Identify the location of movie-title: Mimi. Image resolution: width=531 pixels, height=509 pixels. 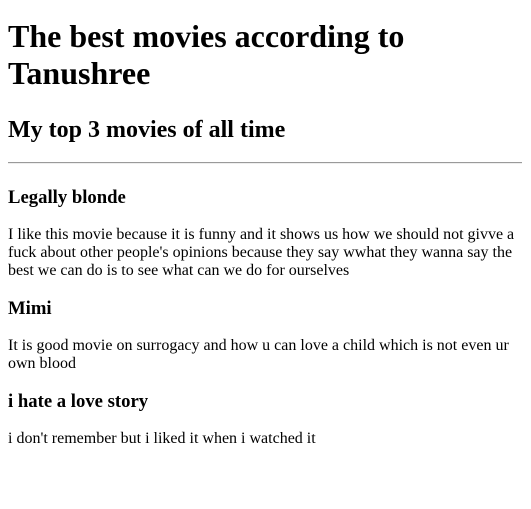
(30, 308).